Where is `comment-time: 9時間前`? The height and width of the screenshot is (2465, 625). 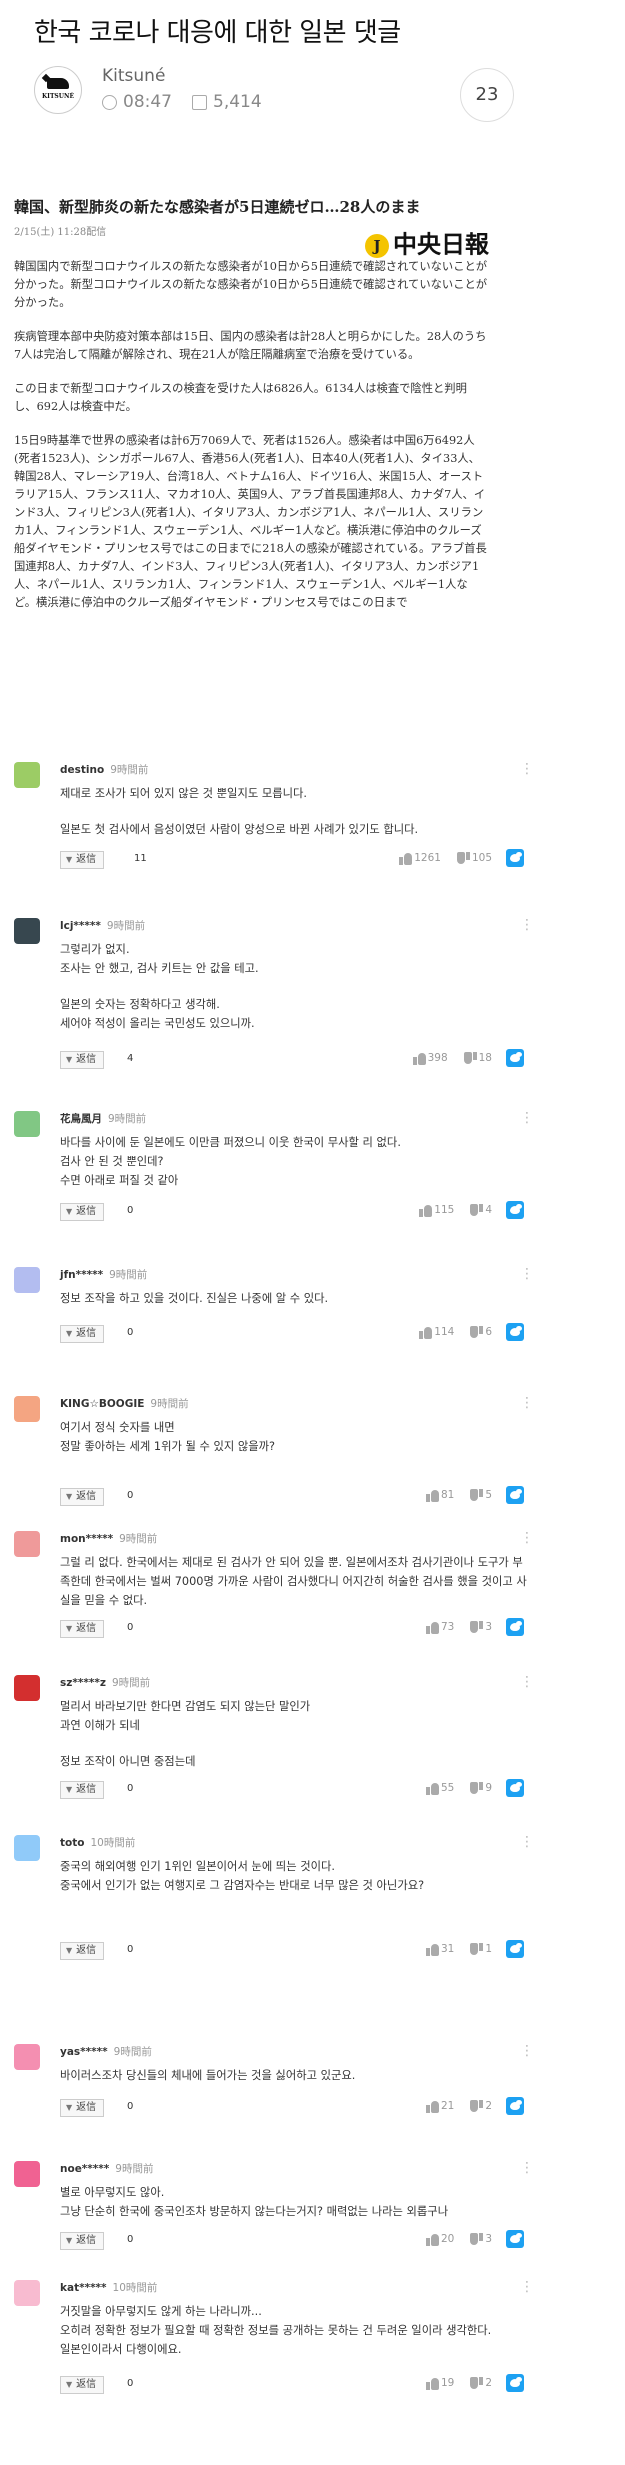
comment-time: 9時間前 is located at coordinates (127, 1119).